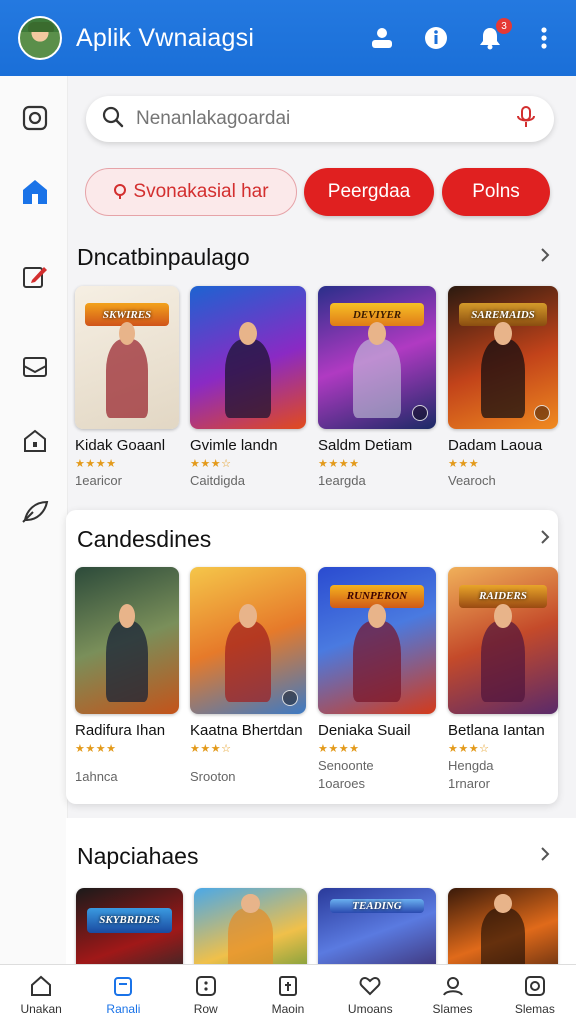 The height and width of the screenshot is (1024, 576). I want to click on home-icon, so click(41, 985).